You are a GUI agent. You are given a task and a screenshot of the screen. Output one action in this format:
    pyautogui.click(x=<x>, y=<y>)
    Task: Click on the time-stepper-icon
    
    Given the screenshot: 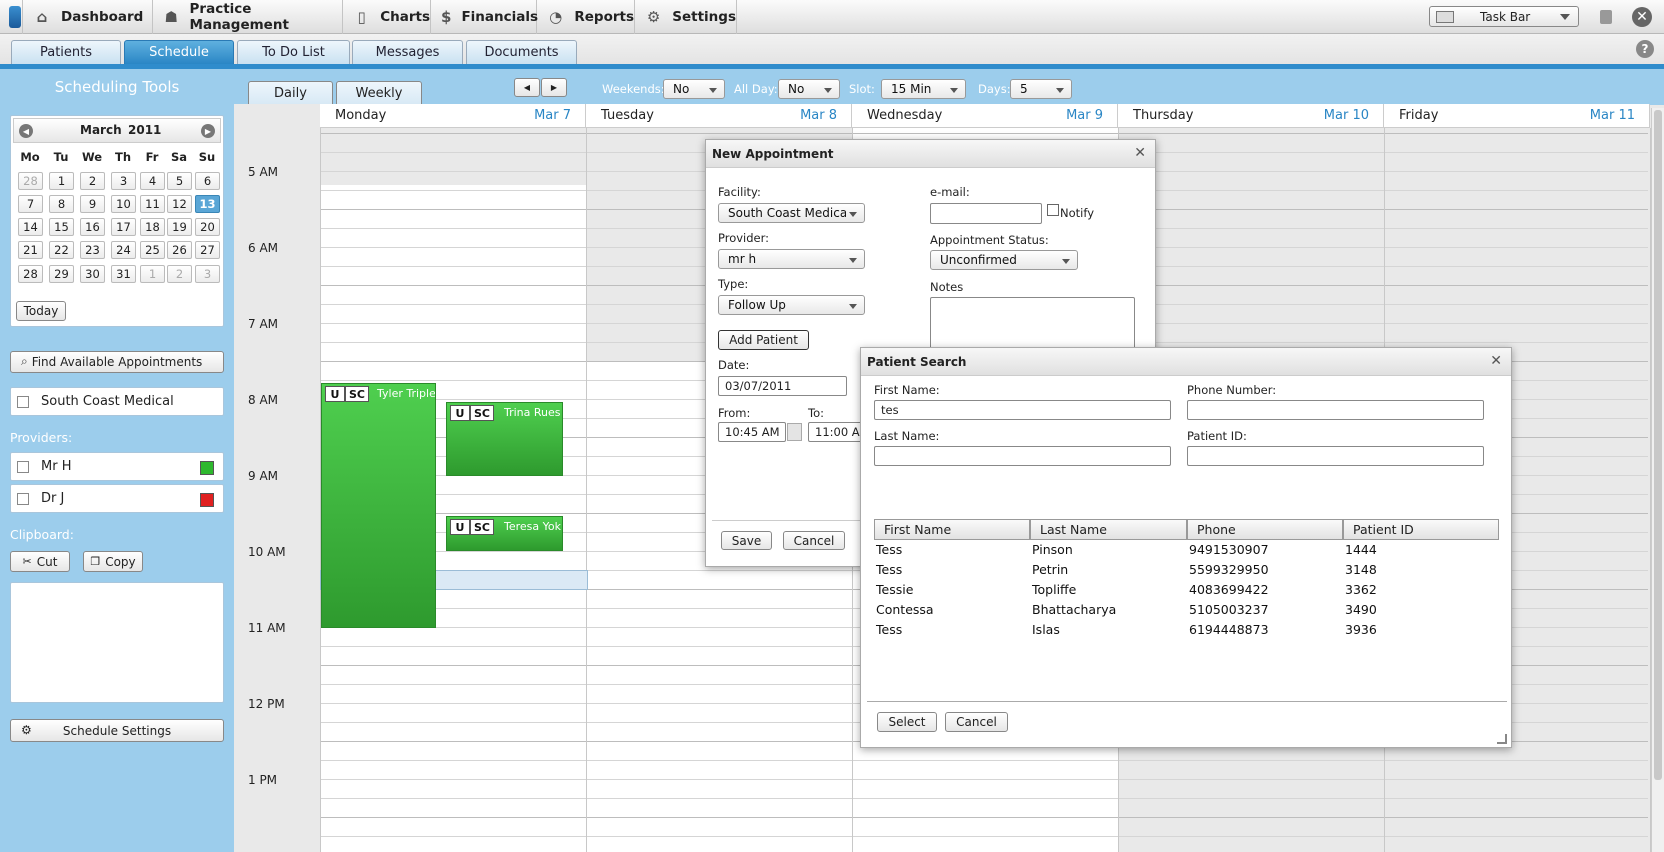 What is the action you would take?
    pyautogui.click(x=794, y=432)
    